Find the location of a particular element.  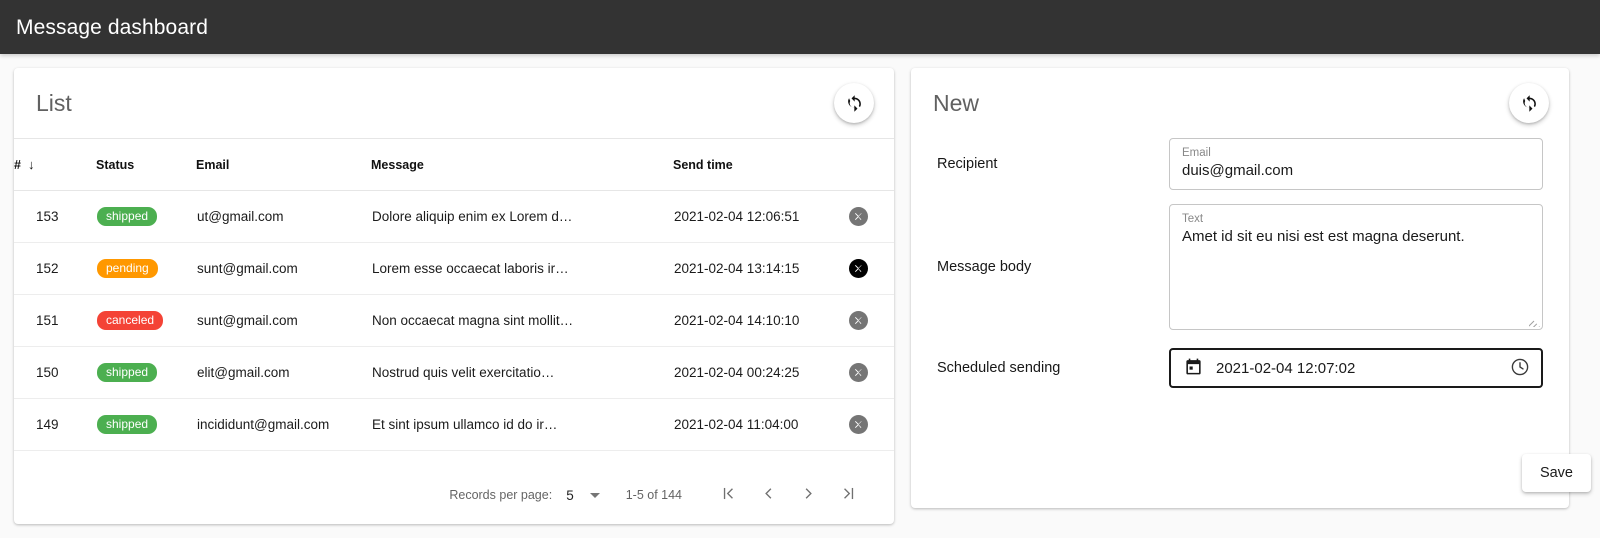

calendar-picker-button is located at coordinates (1193, 368).